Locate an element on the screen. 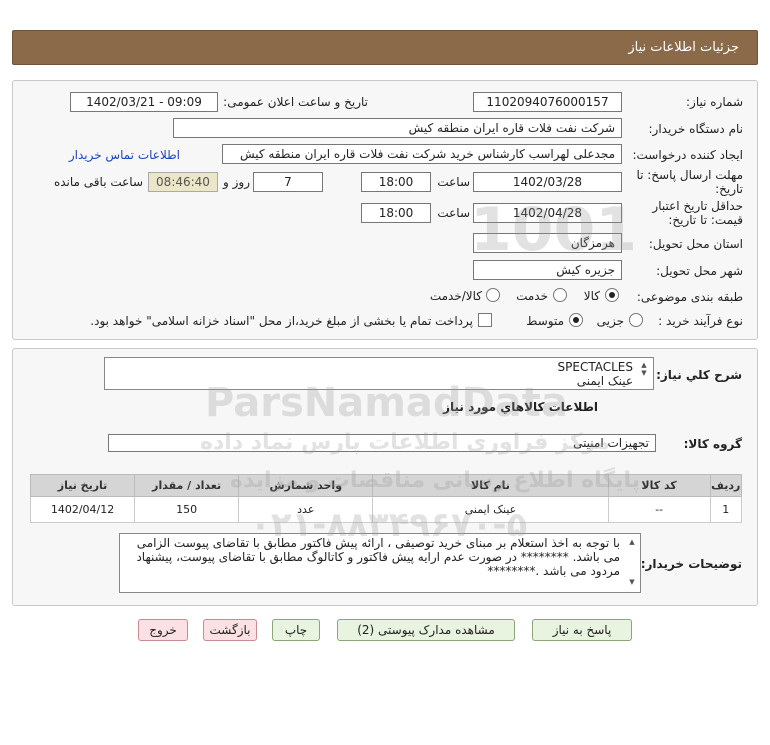 The image size is (770, 745). reply-button: پاسخ به نیاز is located at coordinates (582, 630).